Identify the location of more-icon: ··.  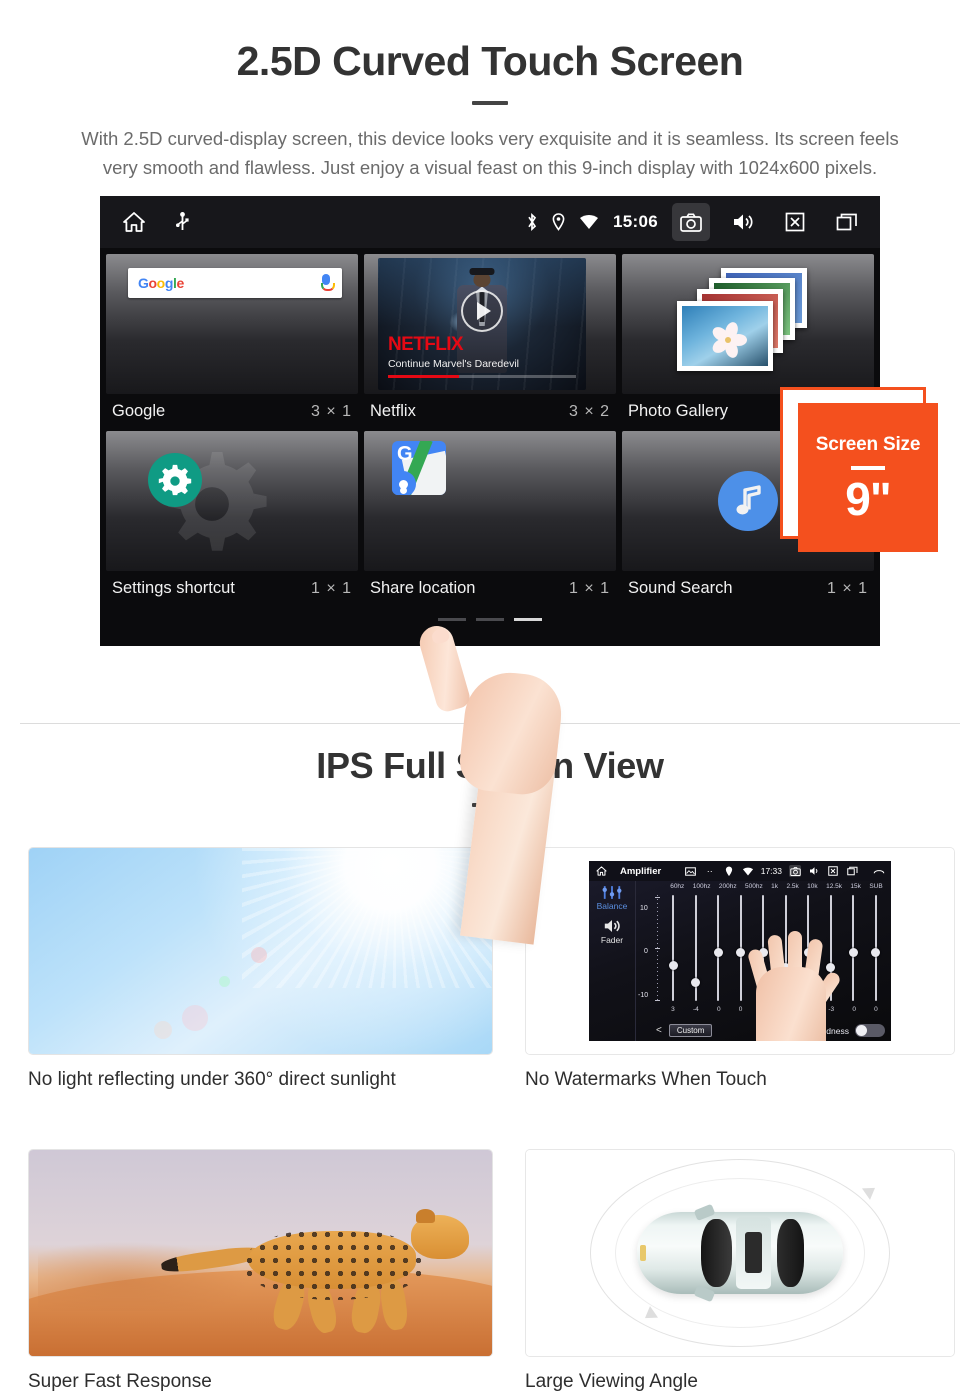
(710, 871).